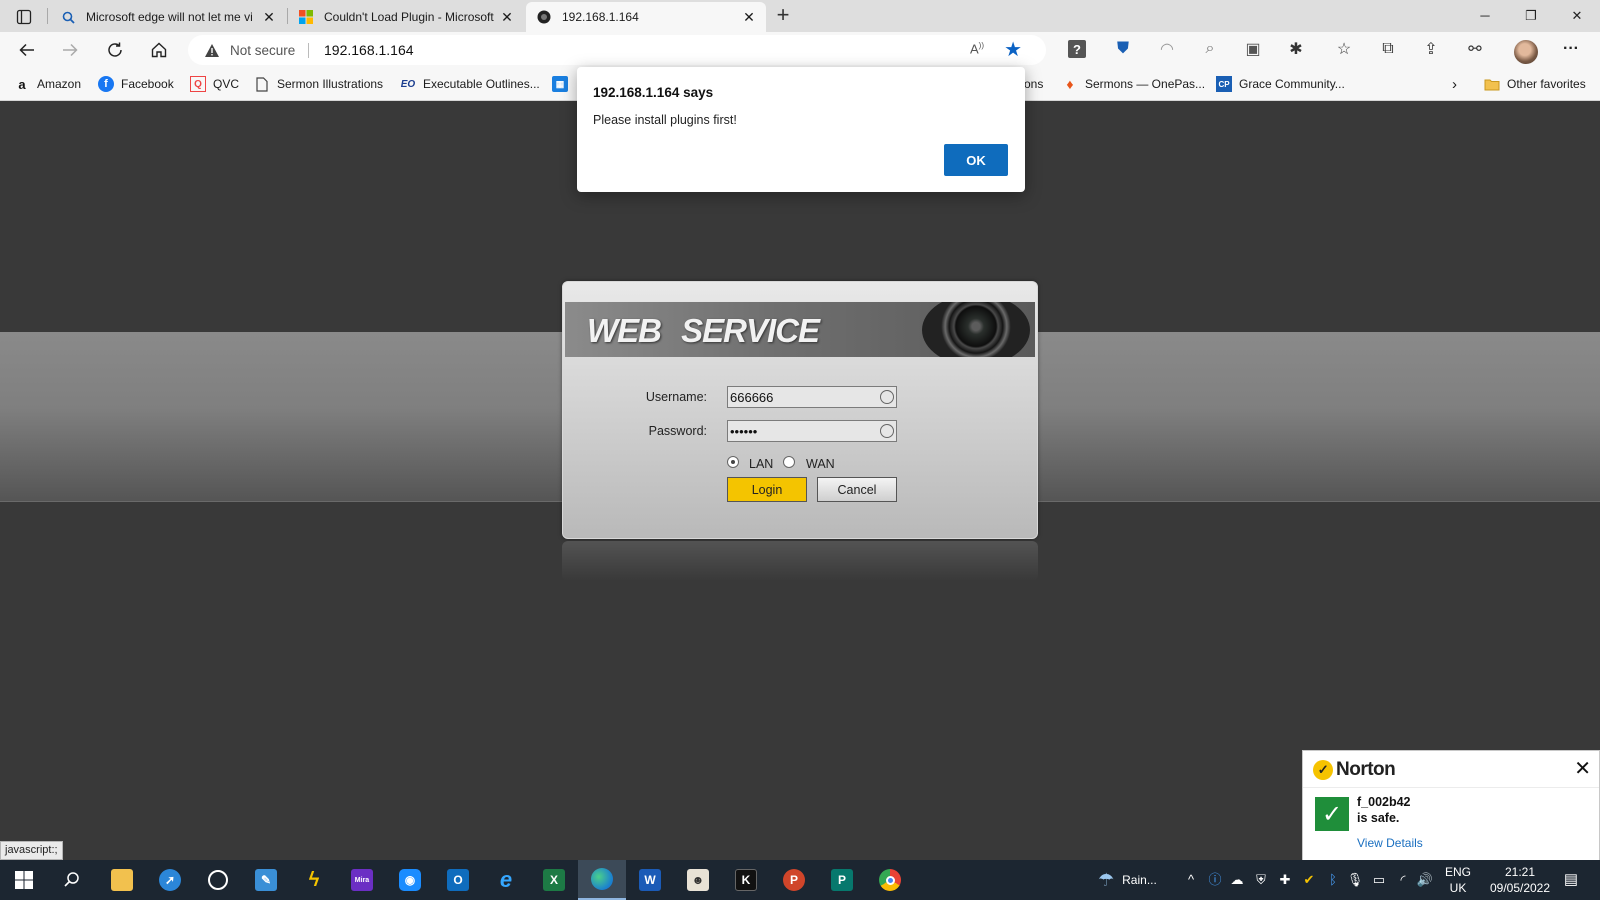 This screenshot has width=1600, height=900. Describe the element at coordinates (1033, 84) in the screenshot. I see `favorite-partial: ons` at that location.